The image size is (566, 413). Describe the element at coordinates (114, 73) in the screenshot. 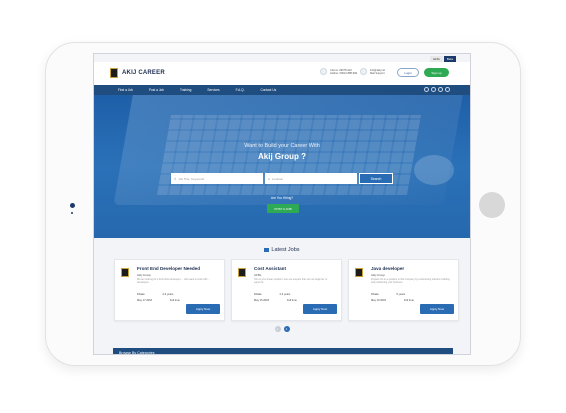

I see `akij-logo-icon` at that location.